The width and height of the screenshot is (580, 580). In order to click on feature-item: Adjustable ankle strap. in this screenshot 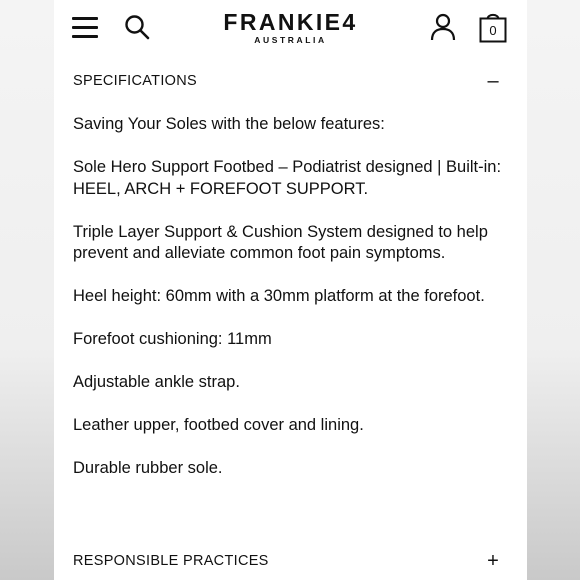, I will do `click(156, 382)`.